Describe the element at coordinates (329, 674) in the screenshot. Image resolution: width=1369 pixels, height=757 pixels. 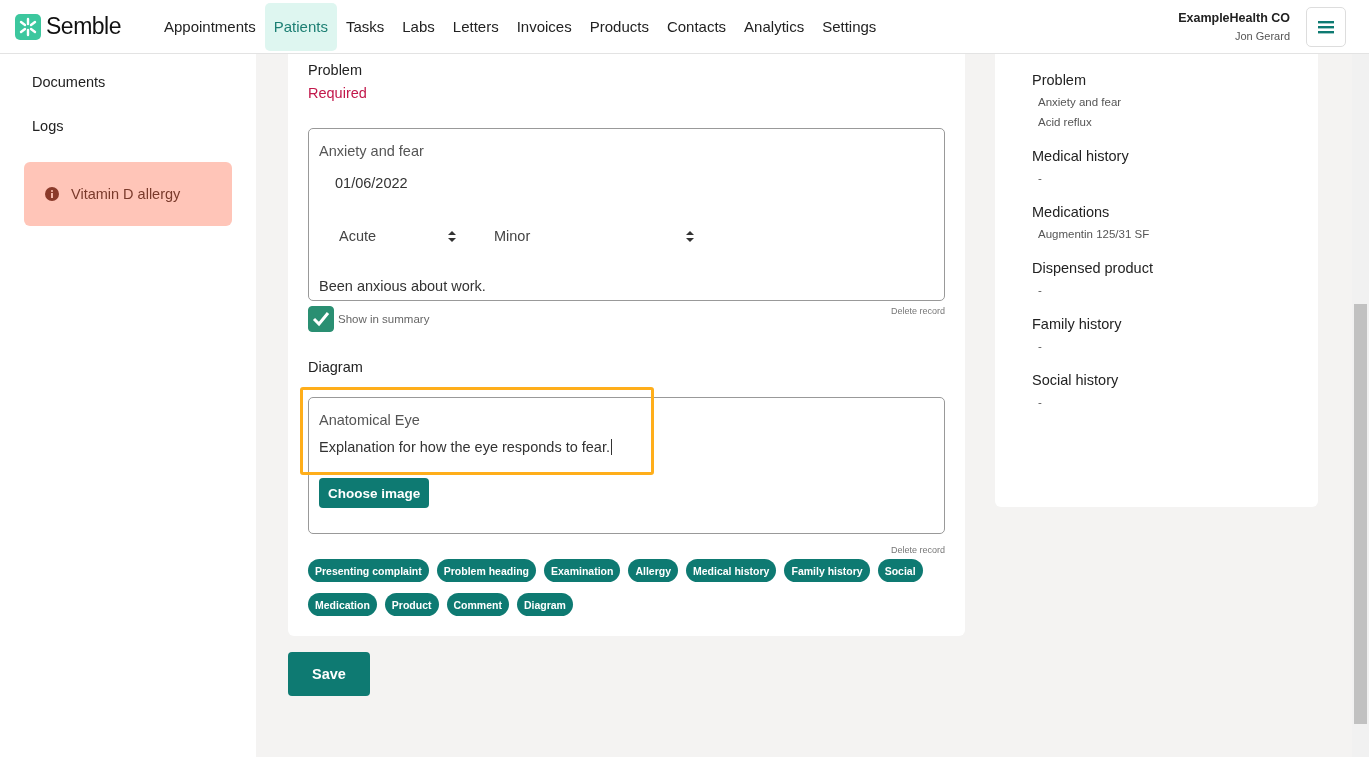
I see `save-button: Save` at that location.